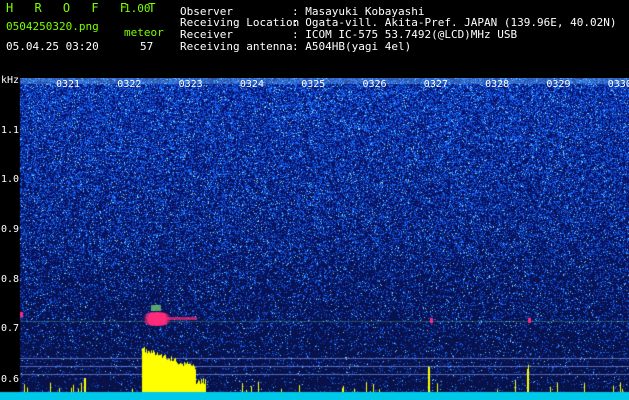 The image size is (629, 400). What do you see at coordinates (10, 80) in the screenshot?
I see `unit-label: kHz` at bounding box center [10, 80].